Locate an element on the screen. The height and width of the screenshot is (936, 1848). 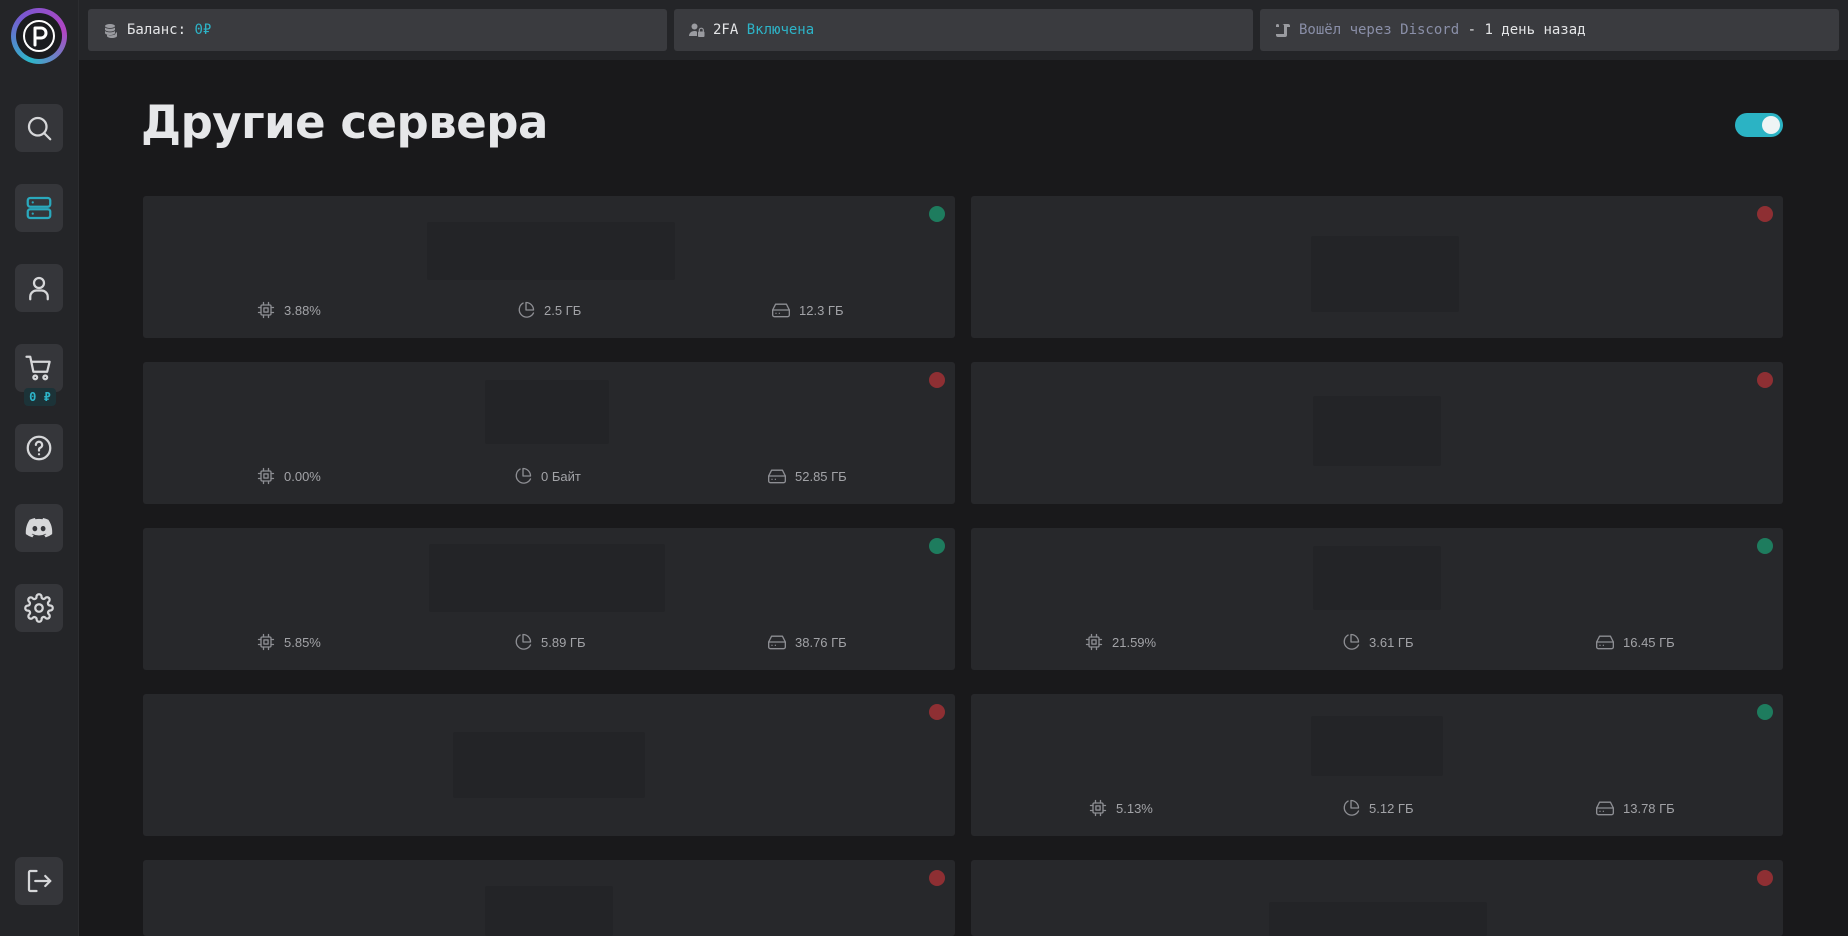
cart-icon is located at coordinates (38, 368).